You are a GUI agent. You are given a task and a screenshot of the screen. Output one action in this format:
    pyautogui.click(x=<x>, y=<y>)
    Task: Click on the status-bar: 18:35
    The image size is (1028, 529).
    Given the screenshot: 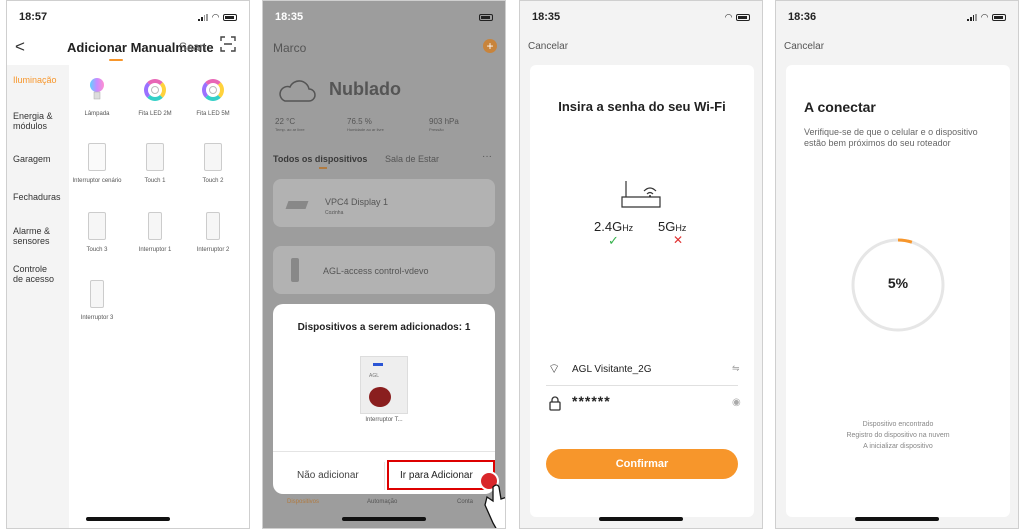 What is the action you would take?
    pyautogui.click(x=384, y=17)
    